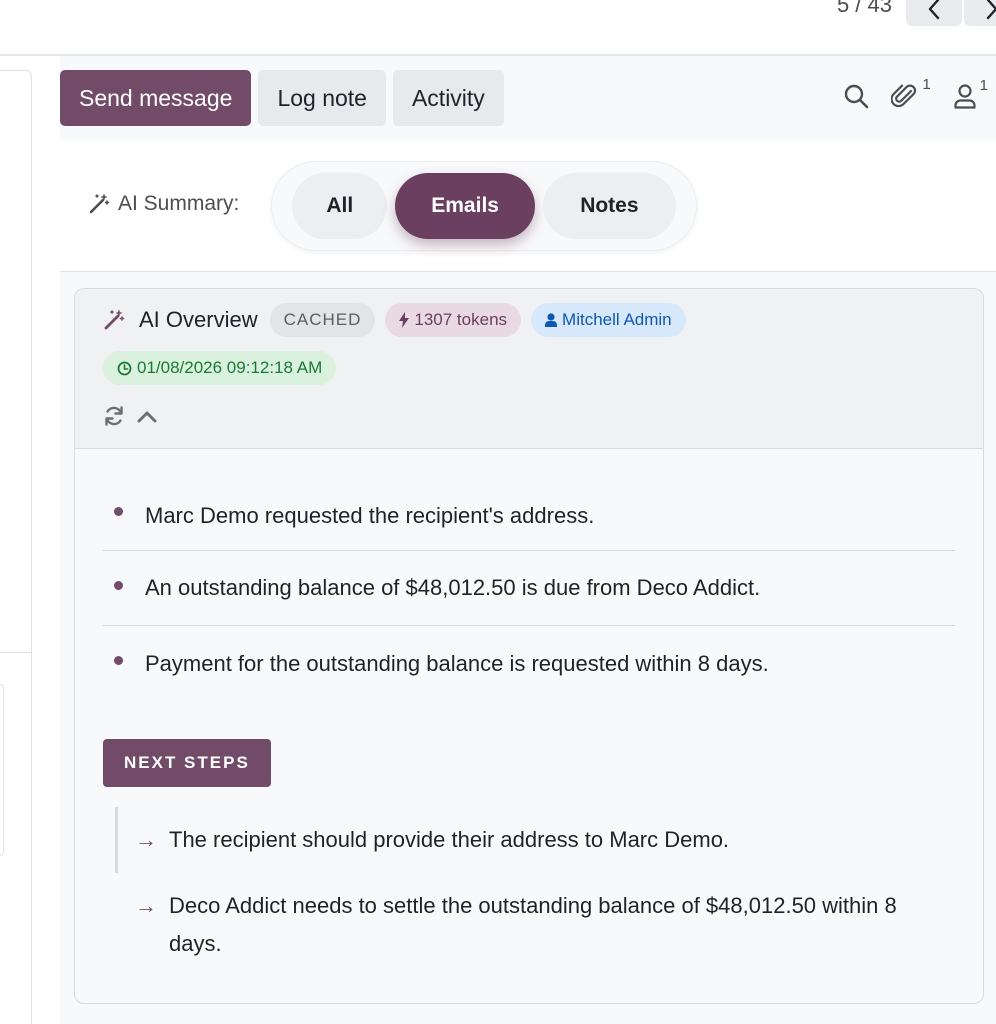  What do you see at coordinates (617, 319) in the screenshot?
I see `user-badge-text: Mitchell Admin` at bounding box center [617, 319].